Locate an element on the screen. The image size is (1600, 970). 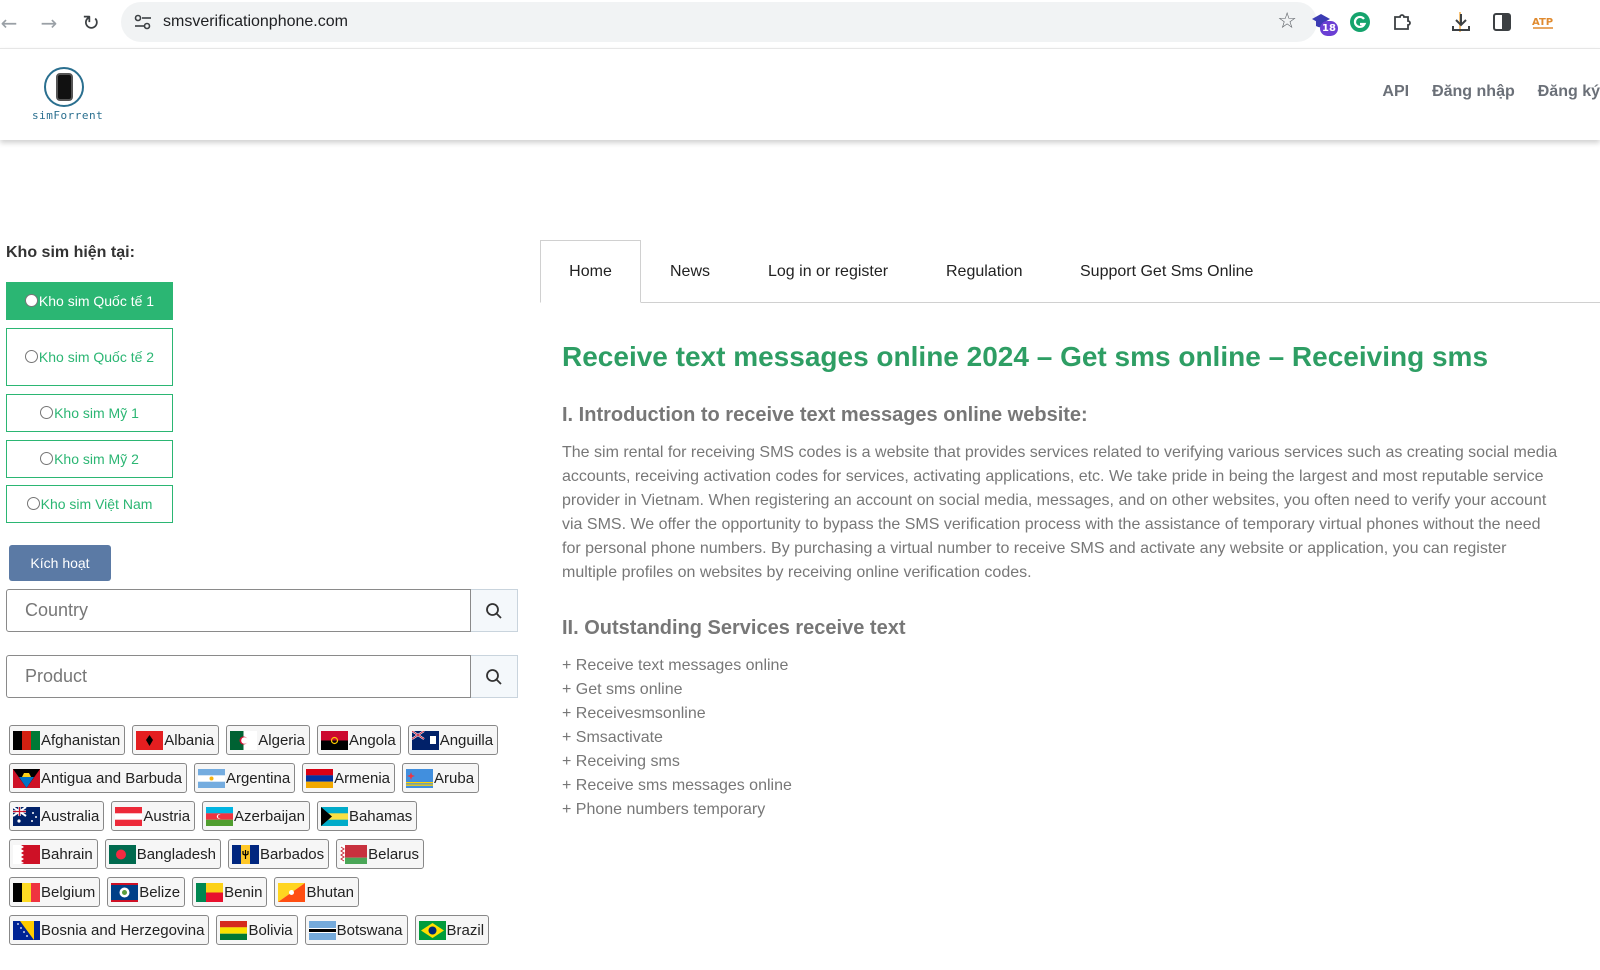
antigua-and-barbuda-flag-icon is located at coordinates (26, 778).